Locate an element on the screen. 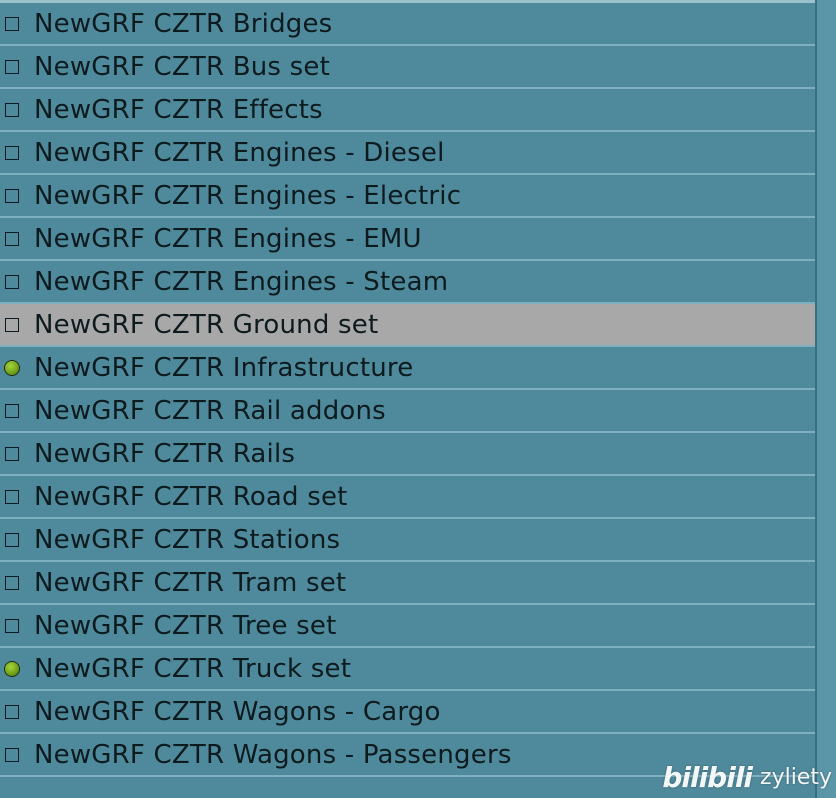  list-item: NewGRF CZTR Engines - Diesel is located at coordinates (407, 153).